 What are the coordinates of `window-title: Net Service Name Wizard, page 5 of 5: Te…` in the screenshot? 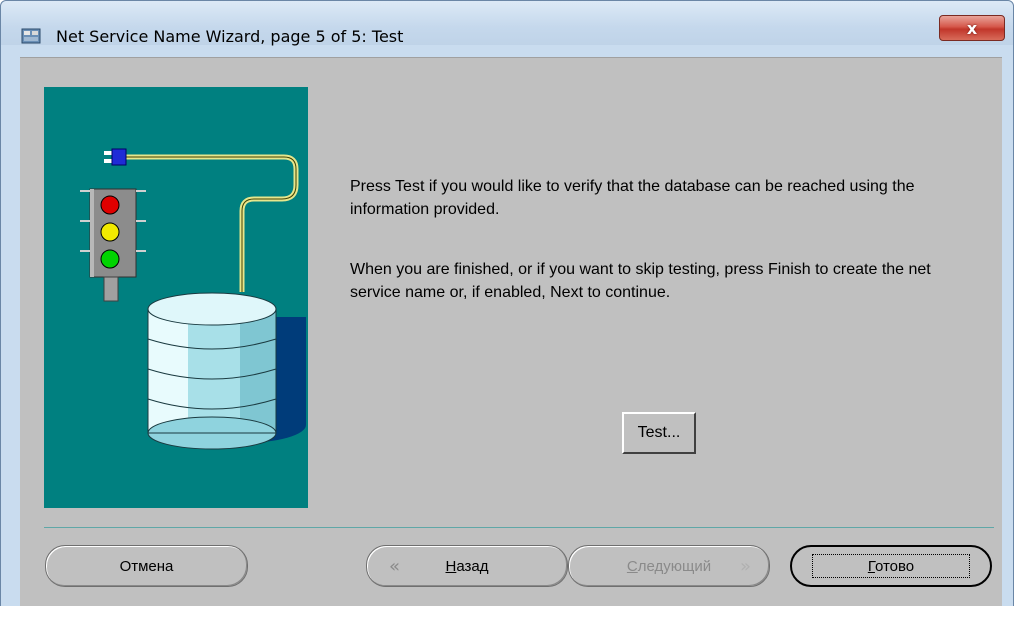 It's located at (230, 36).